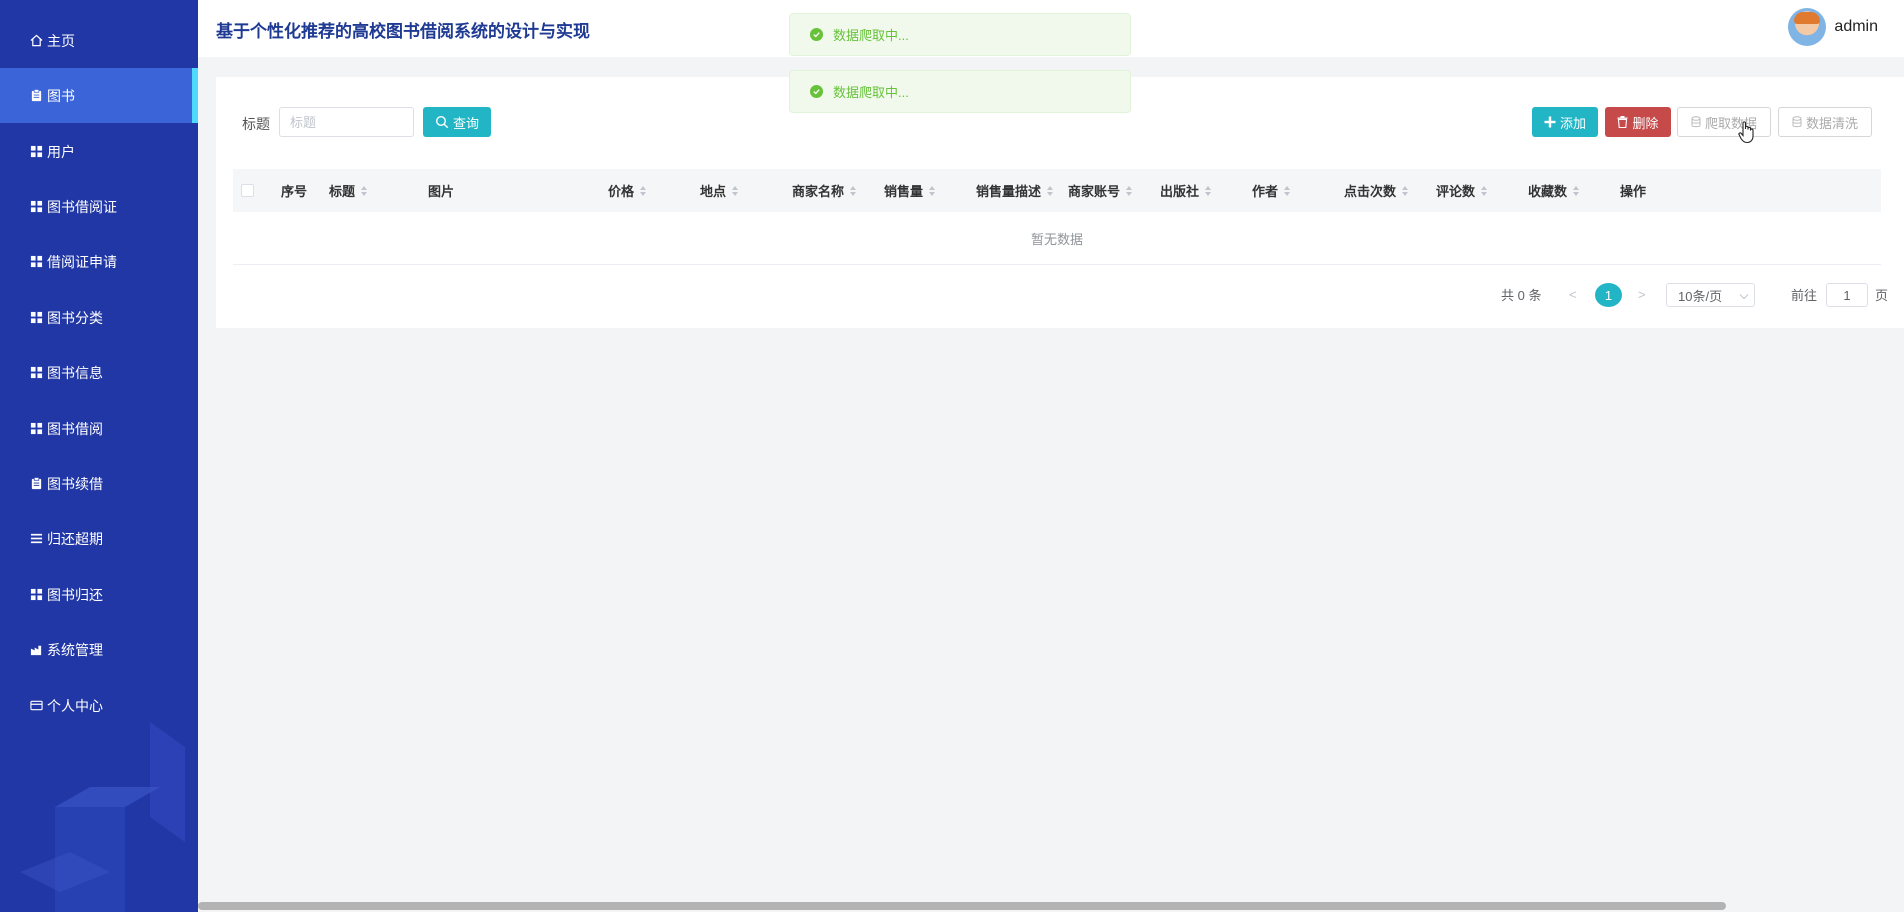 The image size is (1904, 912). I want to click on scrollbar-thumb, so click(962, 906).